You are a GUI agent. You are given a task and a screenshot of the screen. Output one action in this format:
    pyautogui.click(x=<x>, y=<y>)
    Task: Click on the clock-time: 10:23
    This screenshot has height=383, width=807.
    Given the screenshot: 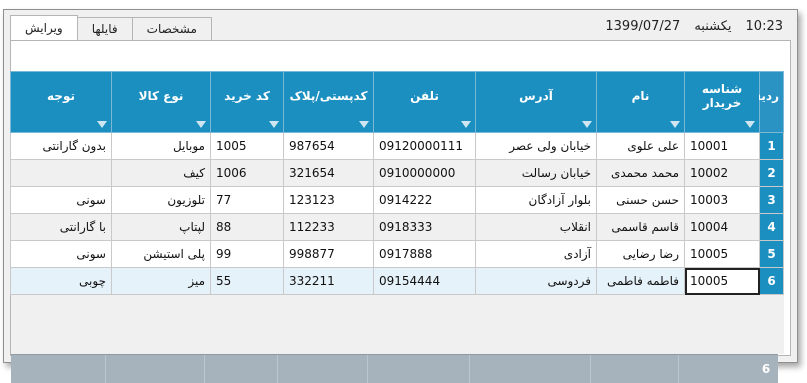 What is the action you would take?
    pyautogui.click(x=764, y=26)
    